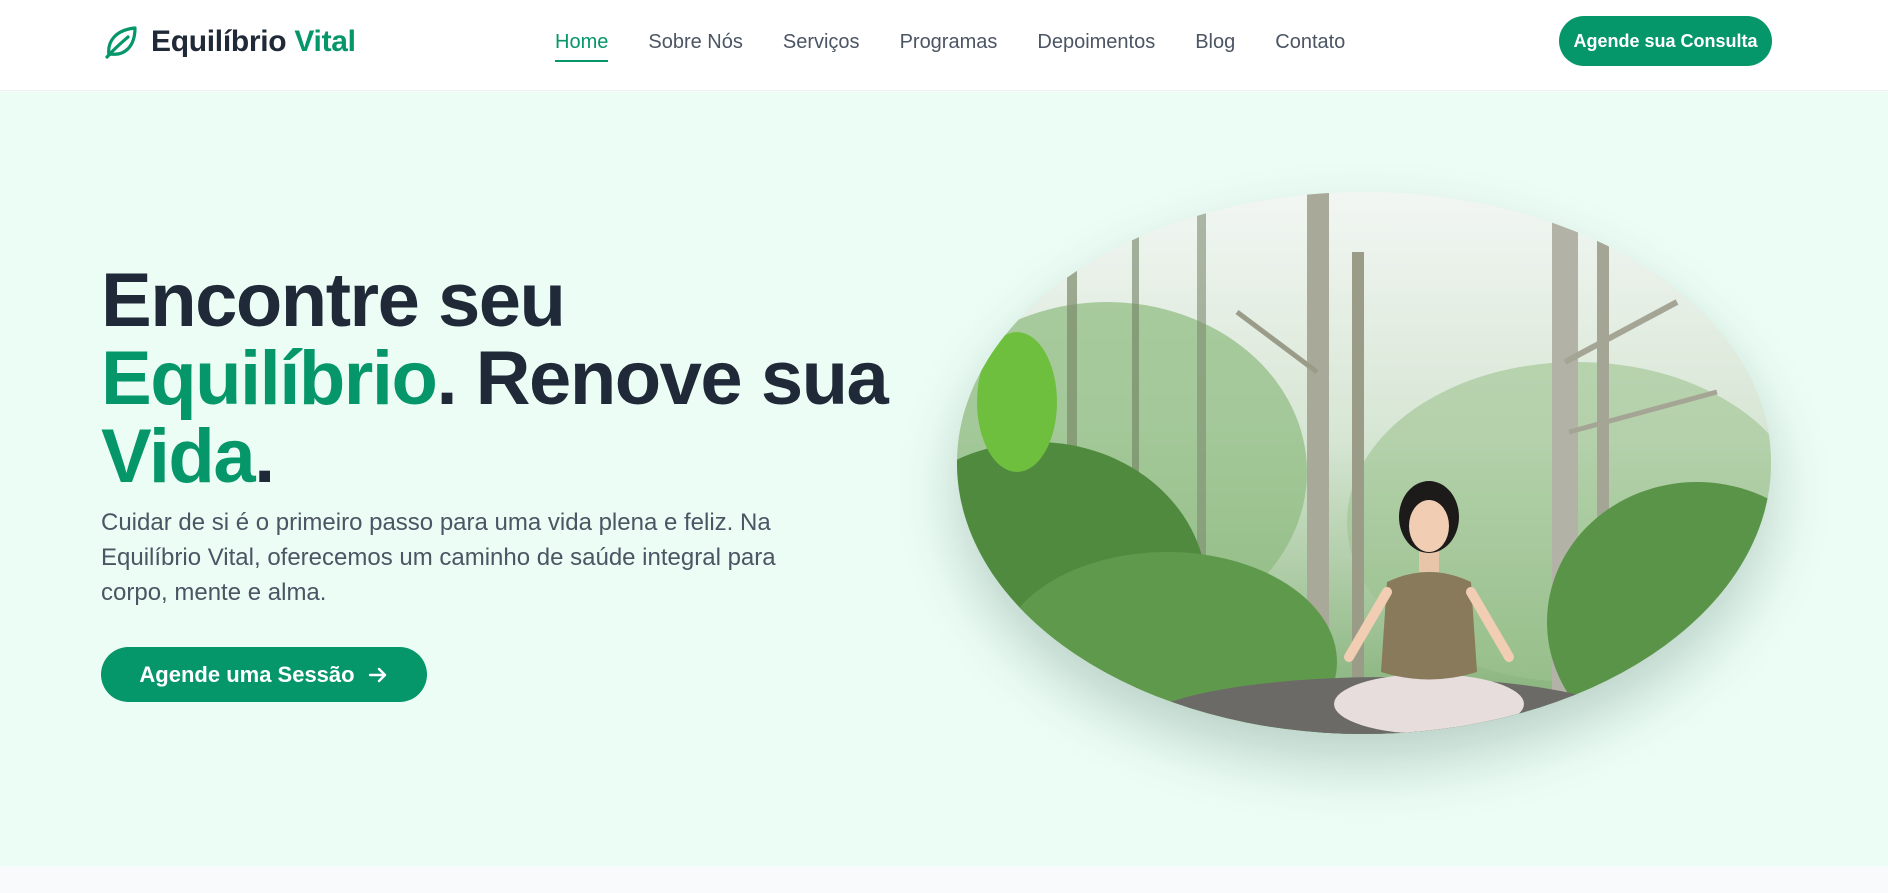 The image size is (1888, 893). I want to click on brand-logo: Equilíbrio Vital, so click(228, 42).